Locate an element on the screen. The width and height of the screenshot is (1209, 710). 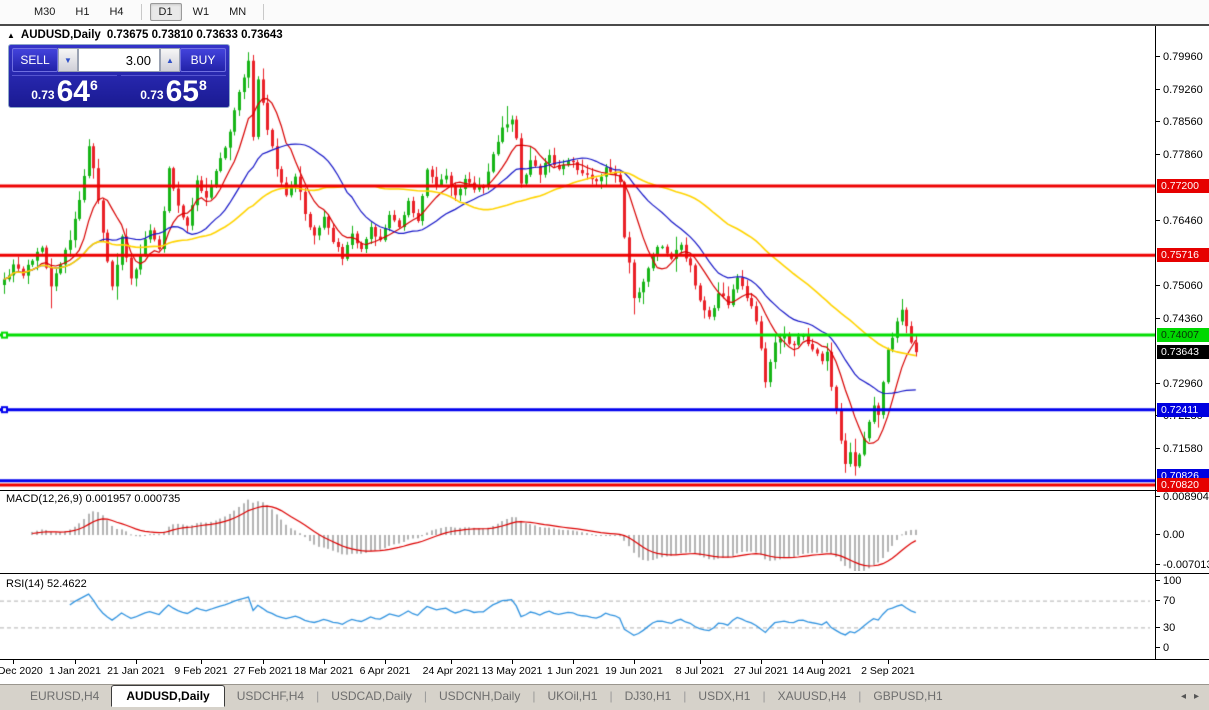
macd-values: 0.001957 0.000735 is located at coordinates (133, 499).